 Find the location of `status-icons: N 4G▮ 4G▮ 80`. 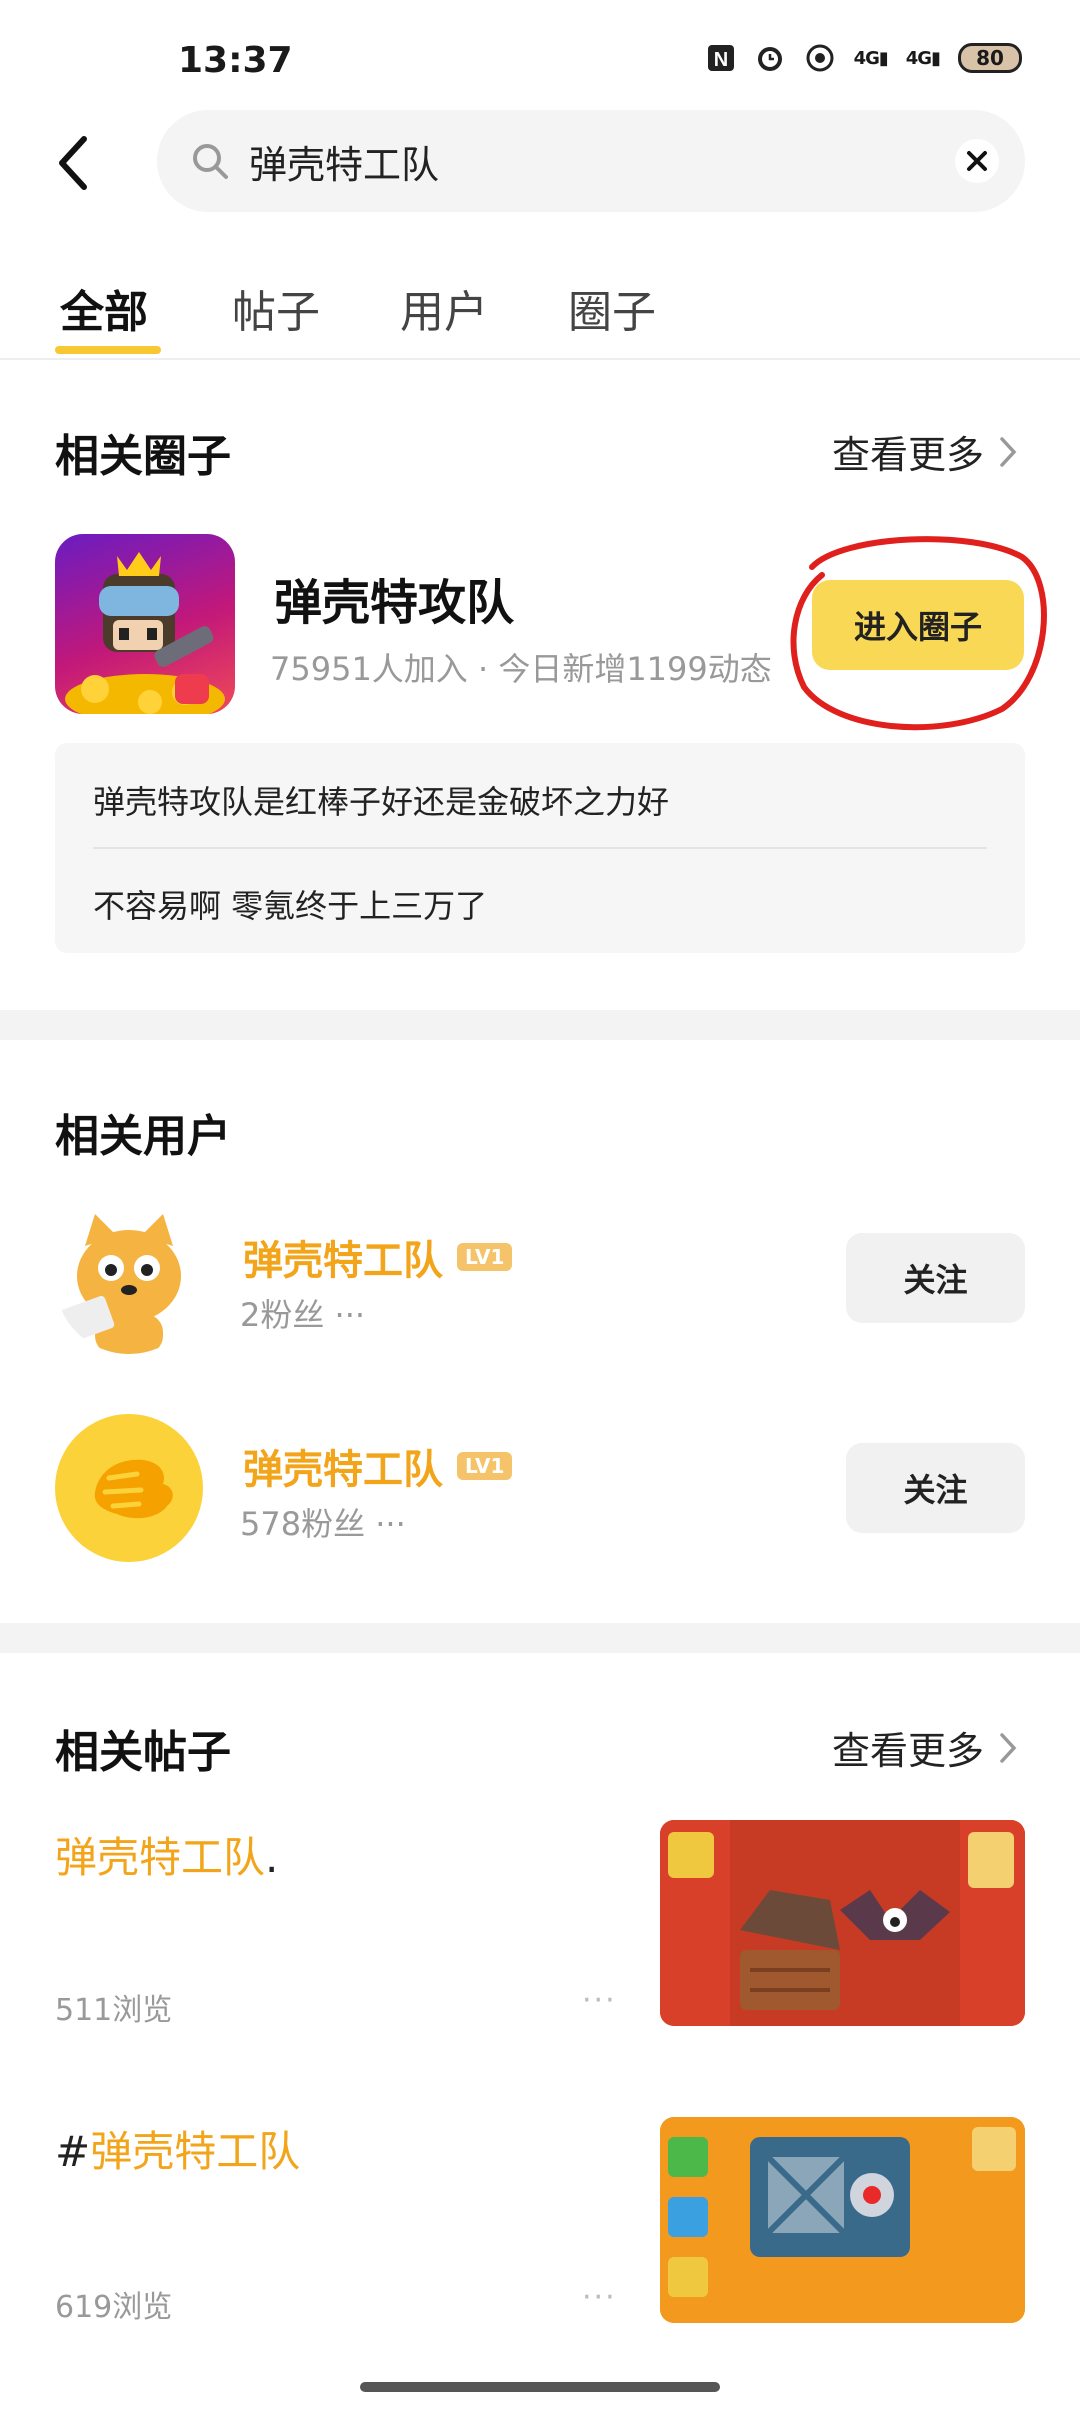

status-icons: N 4G▮ 4G▮ 80 is located at coordinates (864, 58).